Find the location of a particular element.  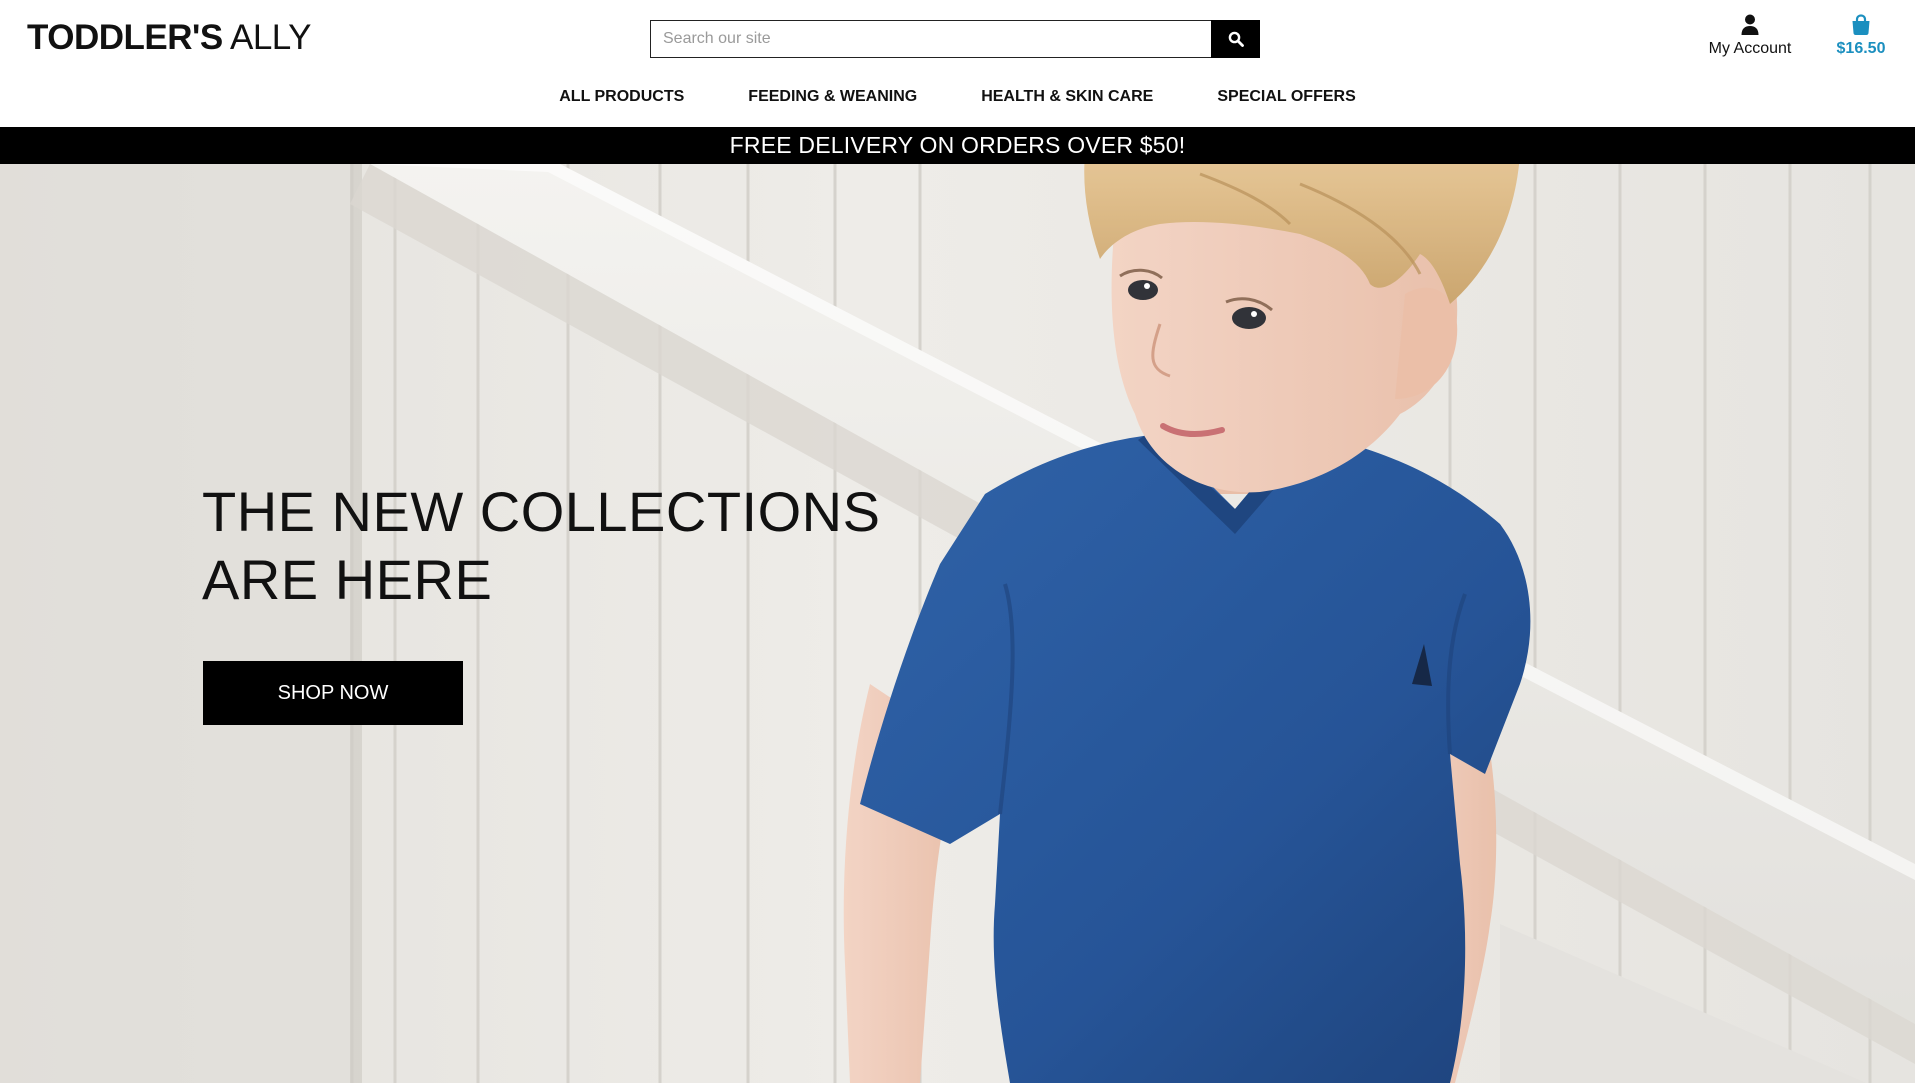

search-input is located at coordinates (930, 39).